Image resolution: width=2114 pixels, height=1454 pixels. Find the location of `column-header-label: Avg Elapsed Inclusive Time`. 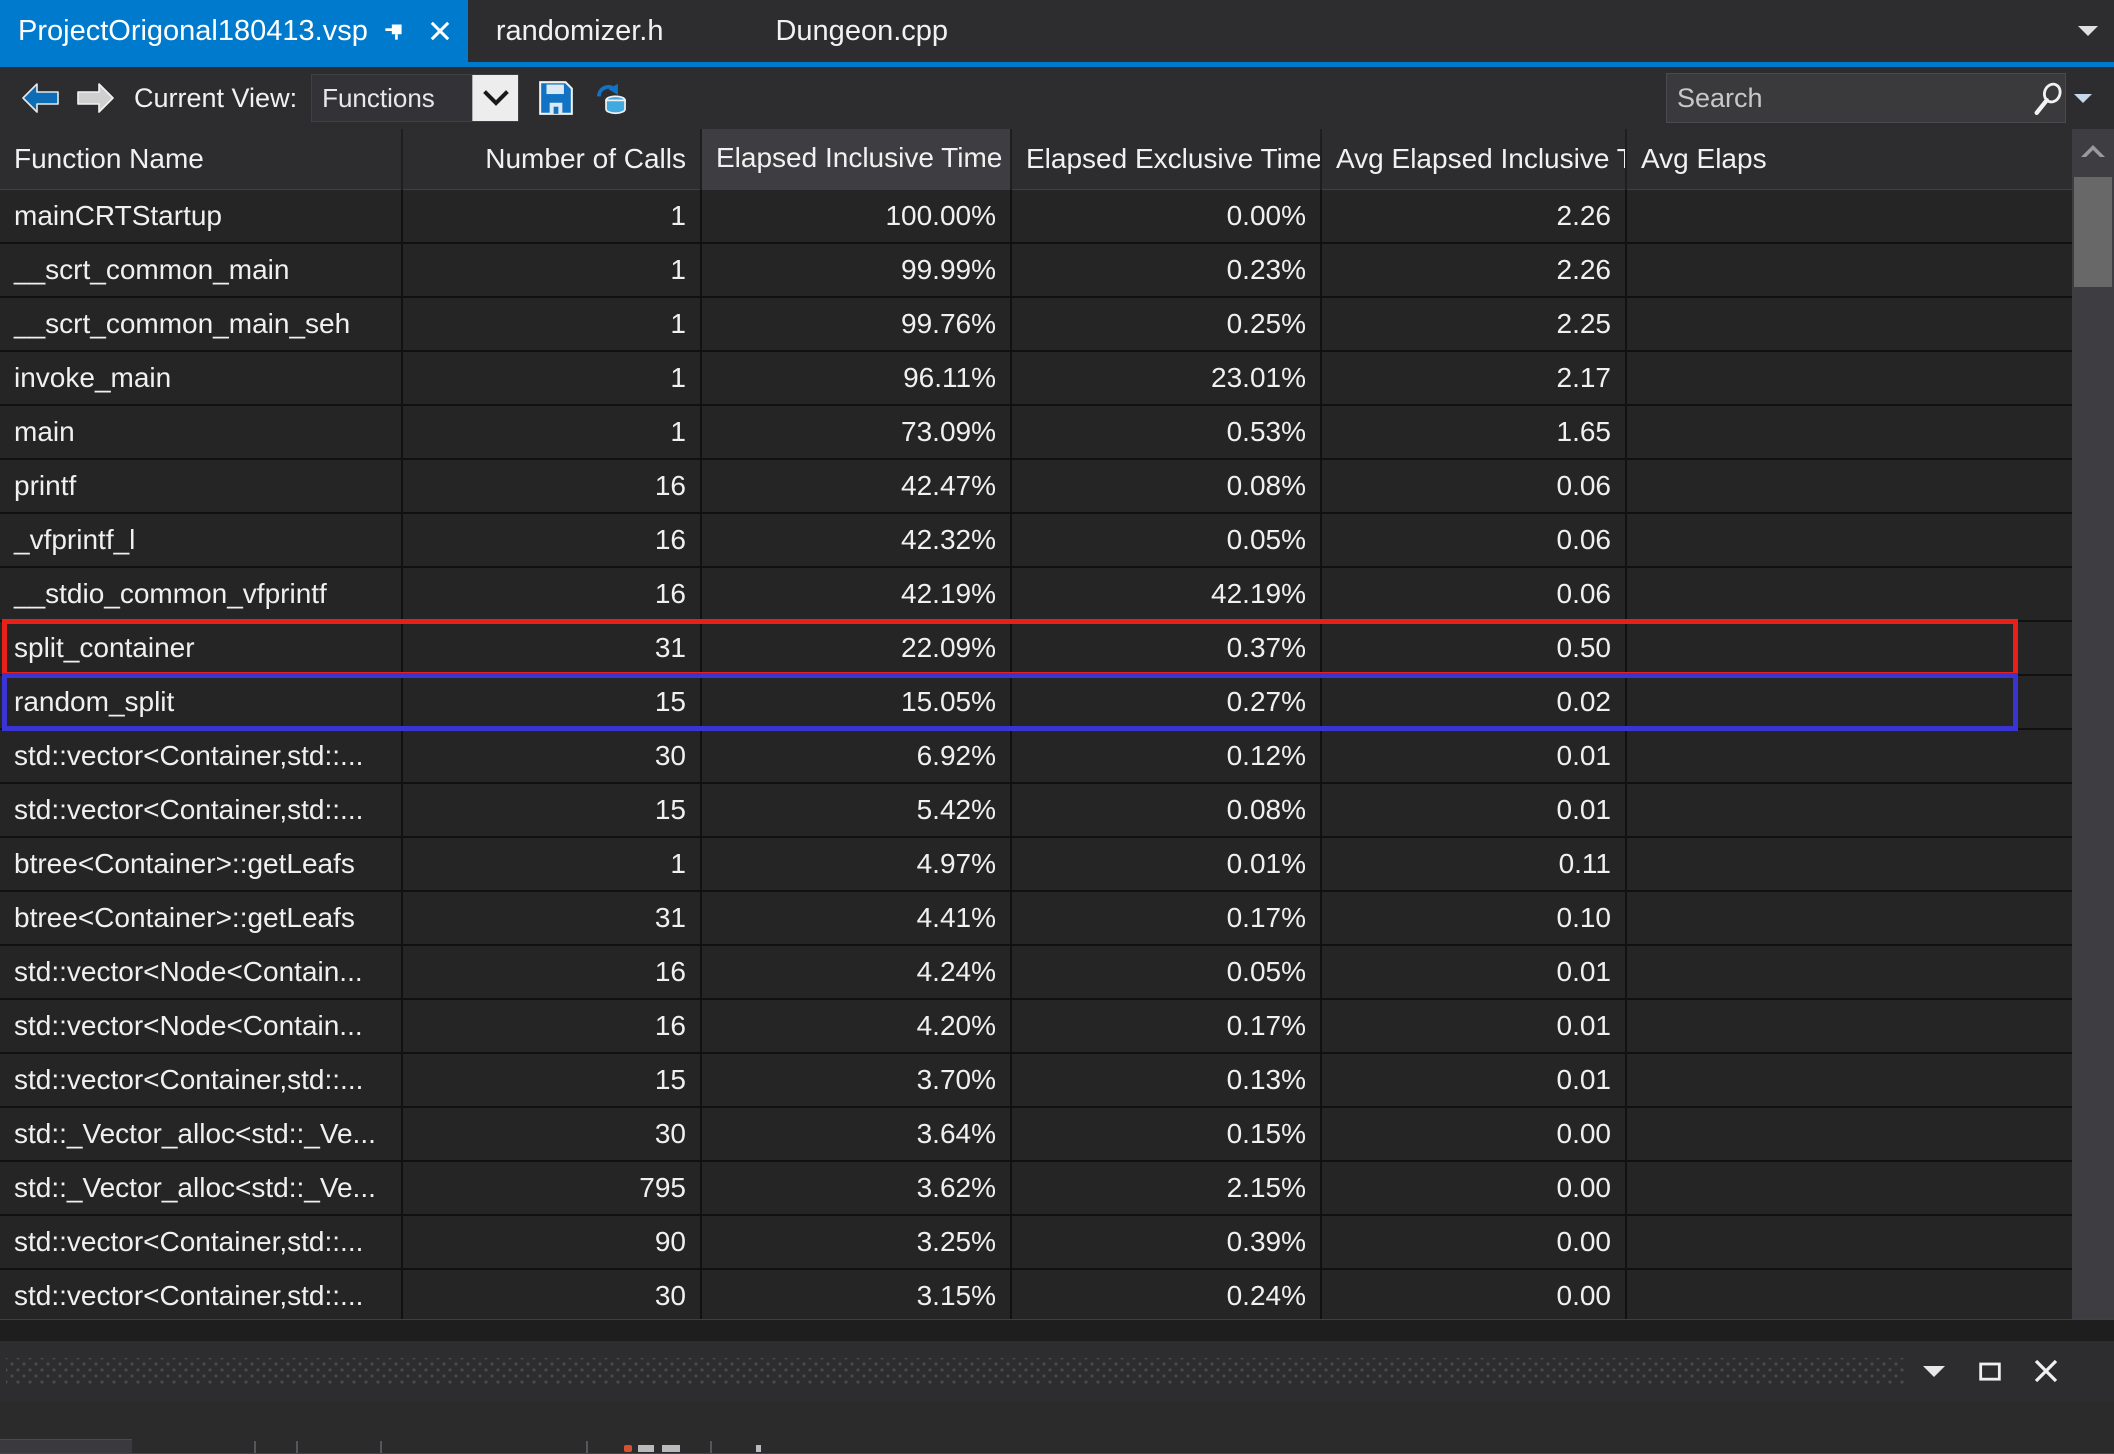

column-header-label: Avg Elapsed Inclusive Time is located at coordinates (1480, 158).